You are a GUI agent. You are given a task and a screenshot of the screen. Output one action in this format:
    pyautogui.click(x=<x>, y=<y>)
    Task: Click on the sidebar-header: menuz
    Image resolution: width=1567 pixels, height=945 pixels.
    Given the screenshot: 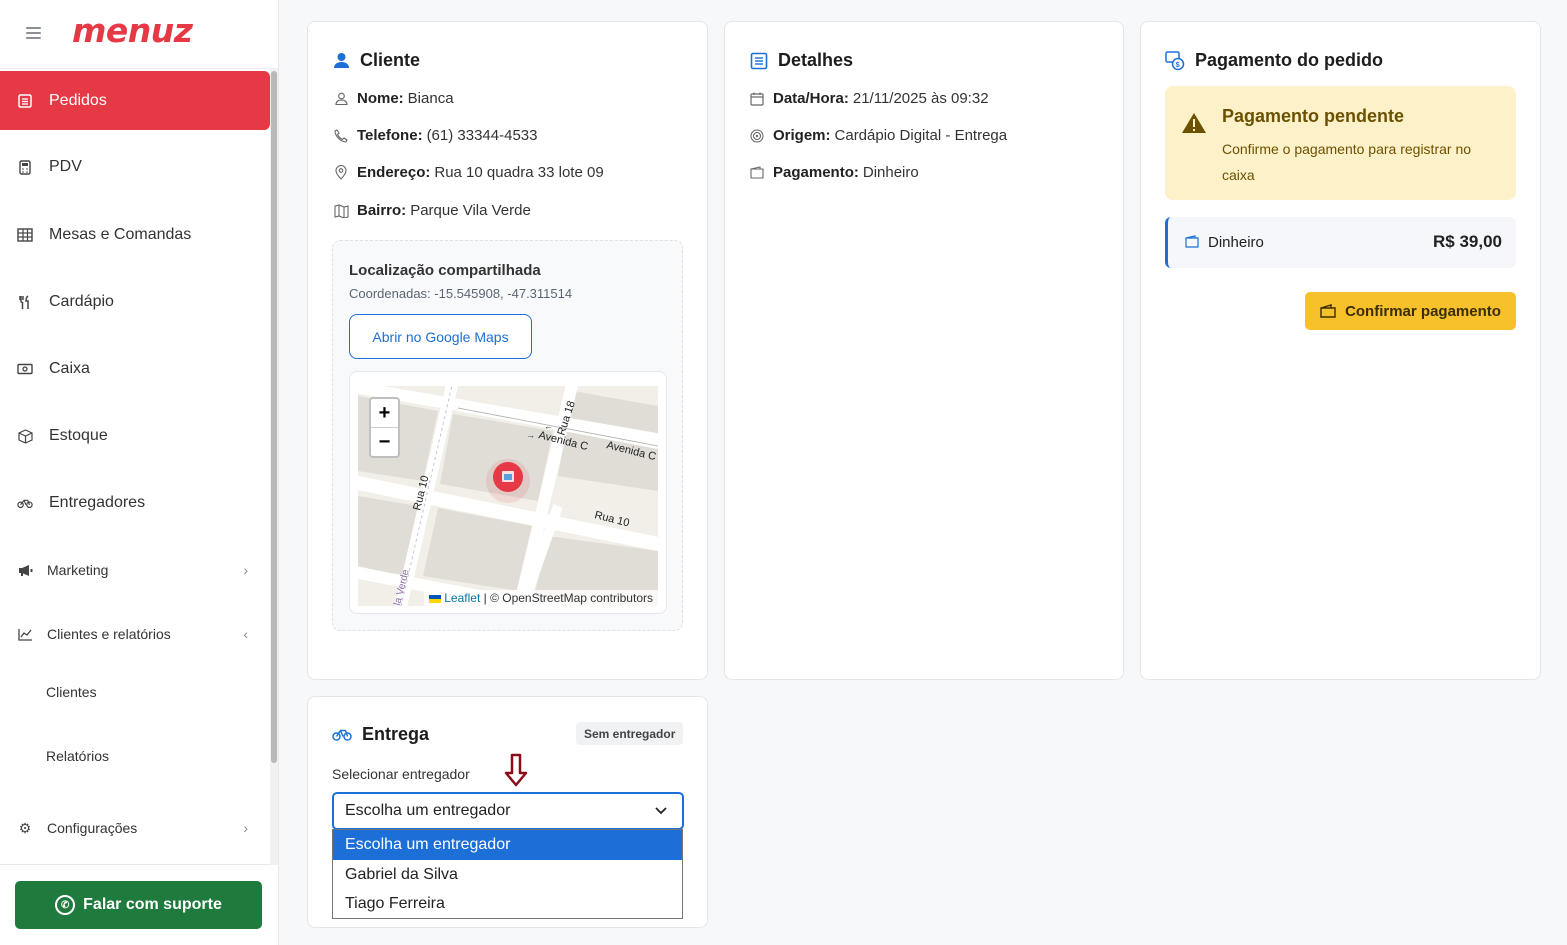 What is the action you would take?
    pyautogui.click(x=139, y=34)
    